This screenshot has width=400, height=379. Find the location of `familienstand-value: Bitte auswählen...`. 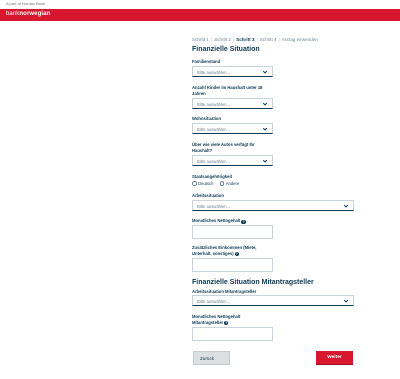

familienstand-value: Bitte auswählen... is located at coordinates (214, 72).